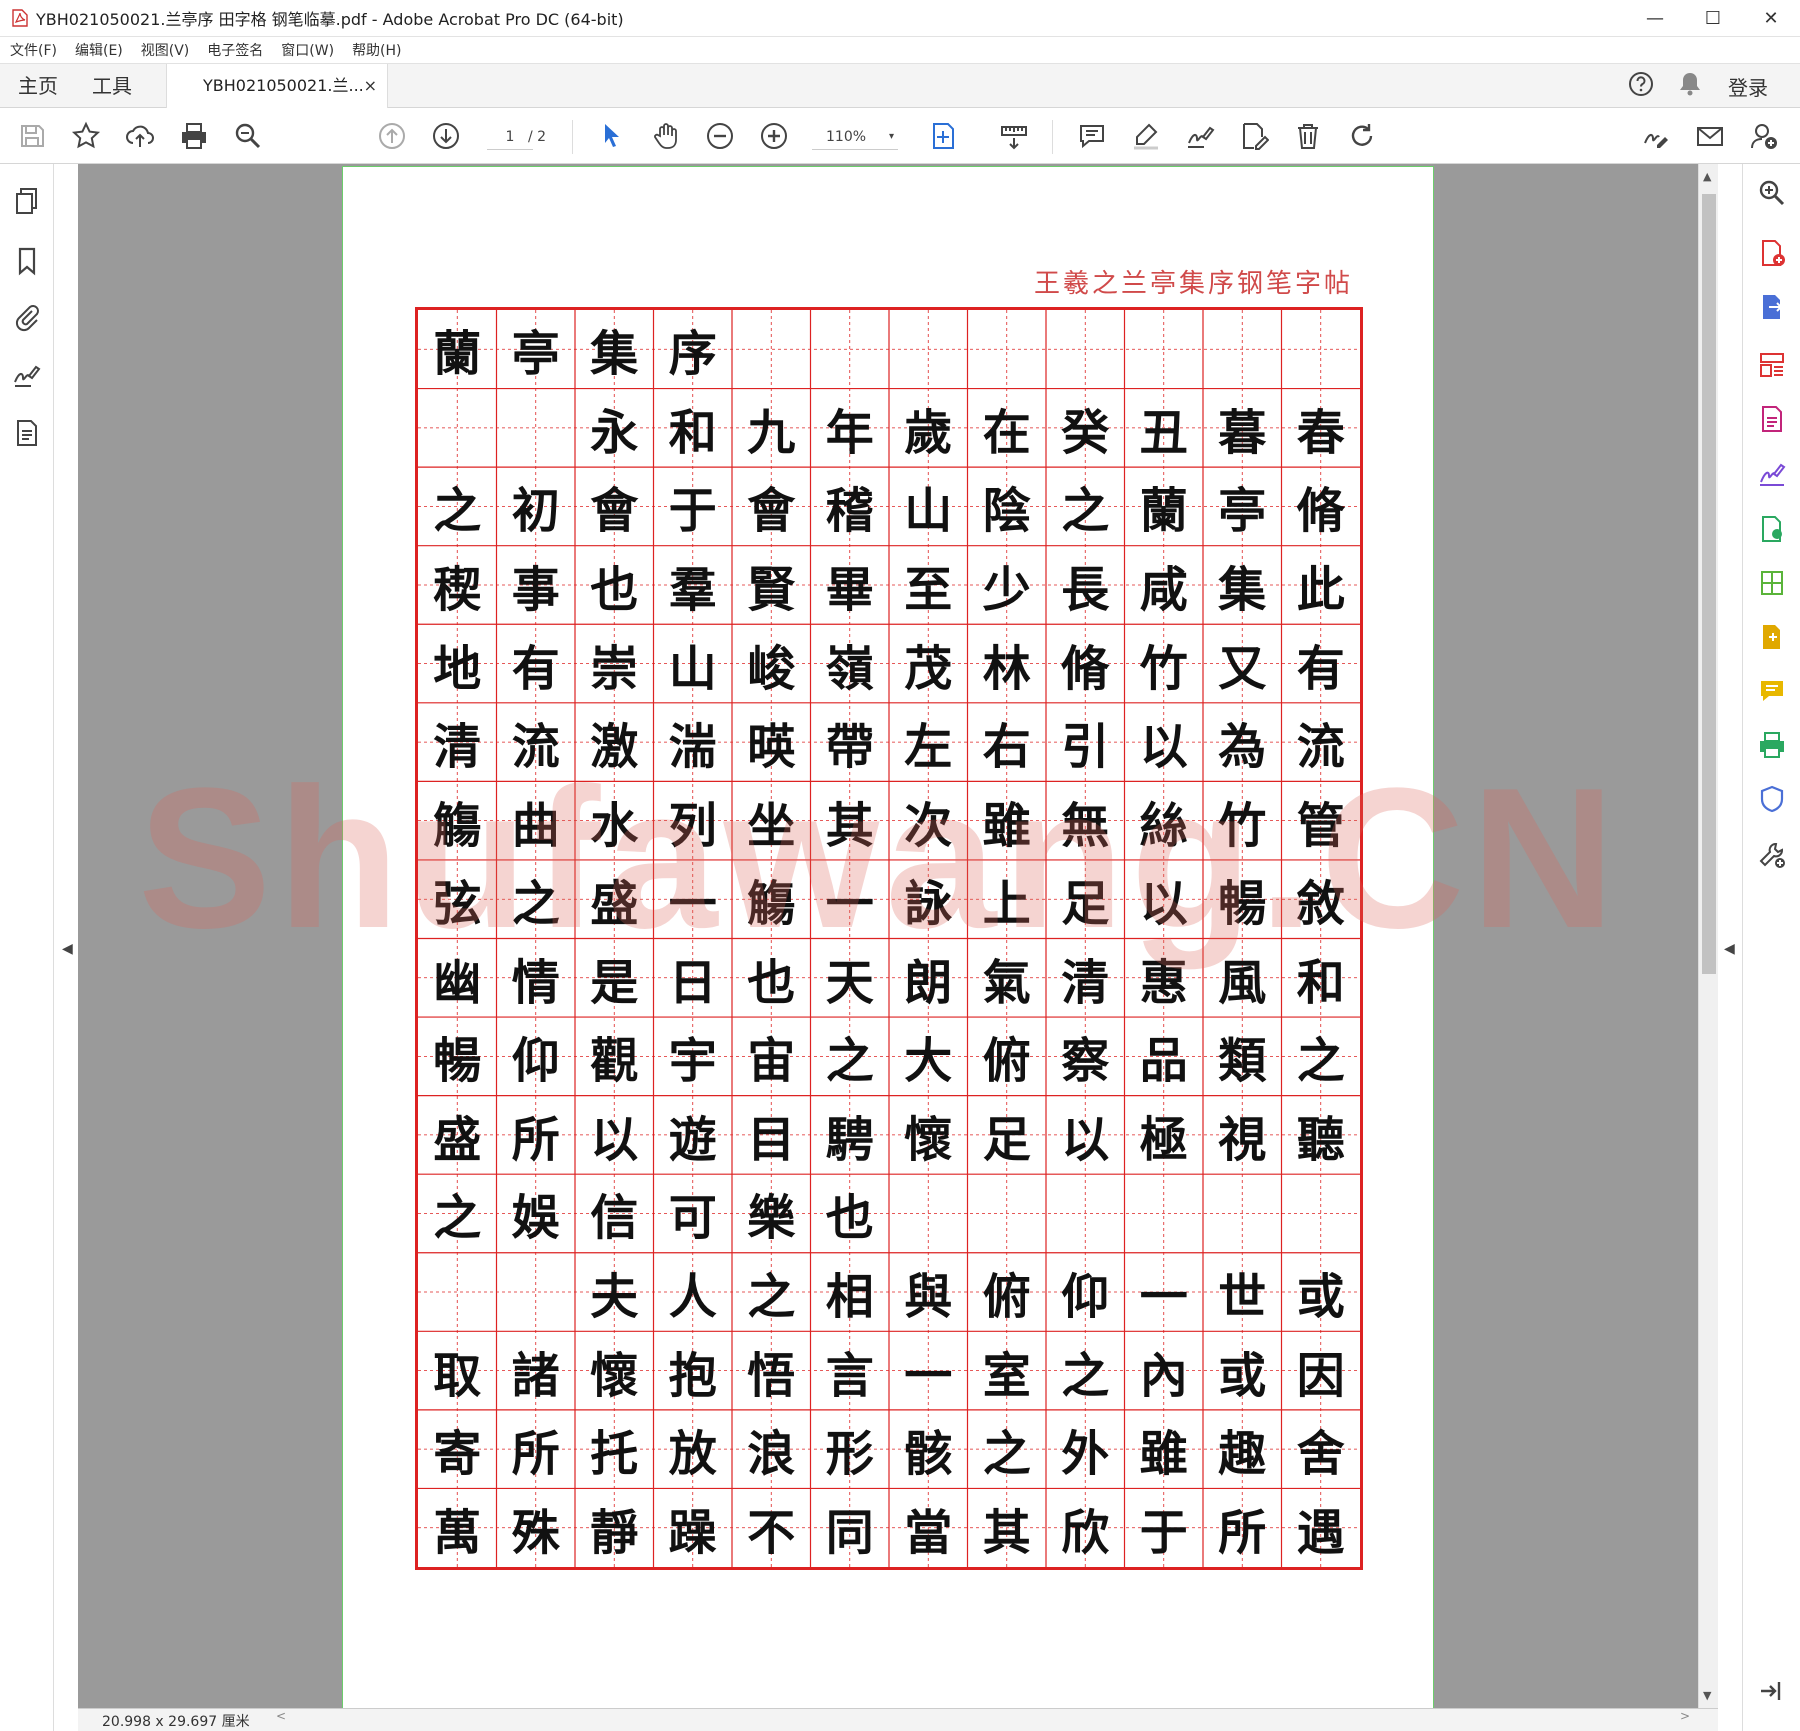  I want to click on protect-shield-icon, so click(1772, 799).